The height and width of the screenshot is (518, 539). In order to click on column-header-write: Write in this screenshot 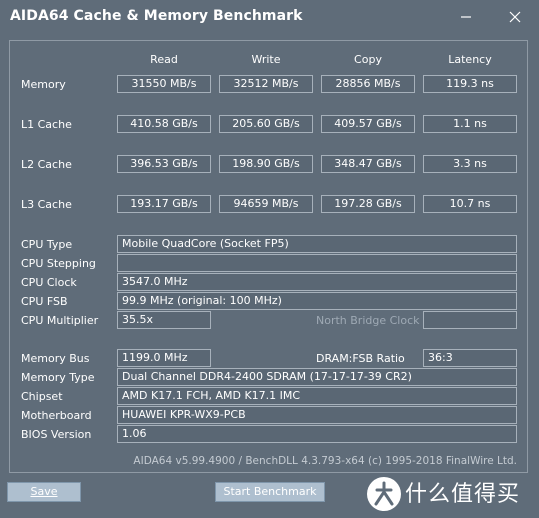, I will do `click(266, 59)`.